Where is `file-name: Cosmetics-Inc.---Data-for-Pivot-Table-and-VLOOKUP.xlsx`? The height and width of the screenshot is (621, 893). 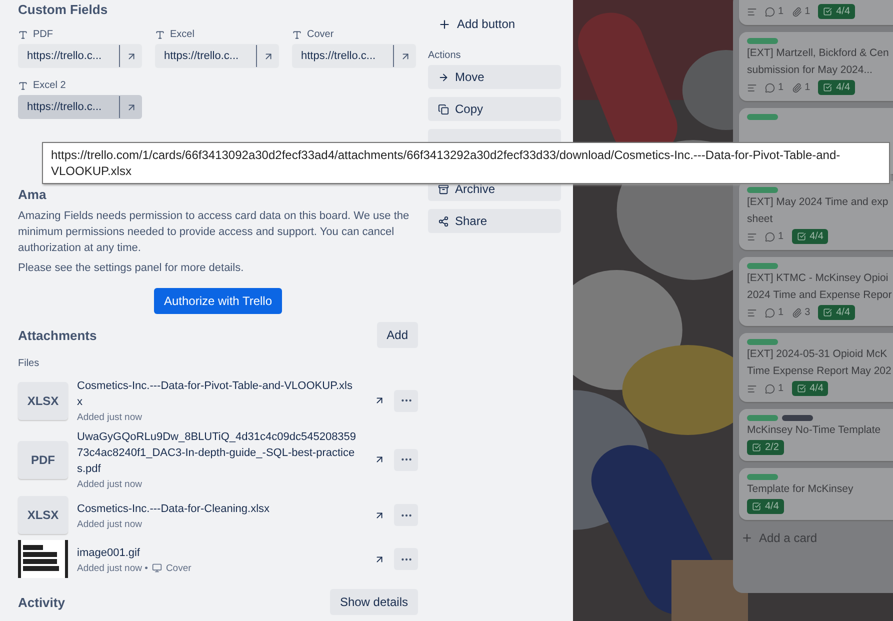 file-name: Cosmetics-Inc.---Data-for-Pivot-Table-and-VLOOKUP.xlsx is located at coordinates (217, 394).